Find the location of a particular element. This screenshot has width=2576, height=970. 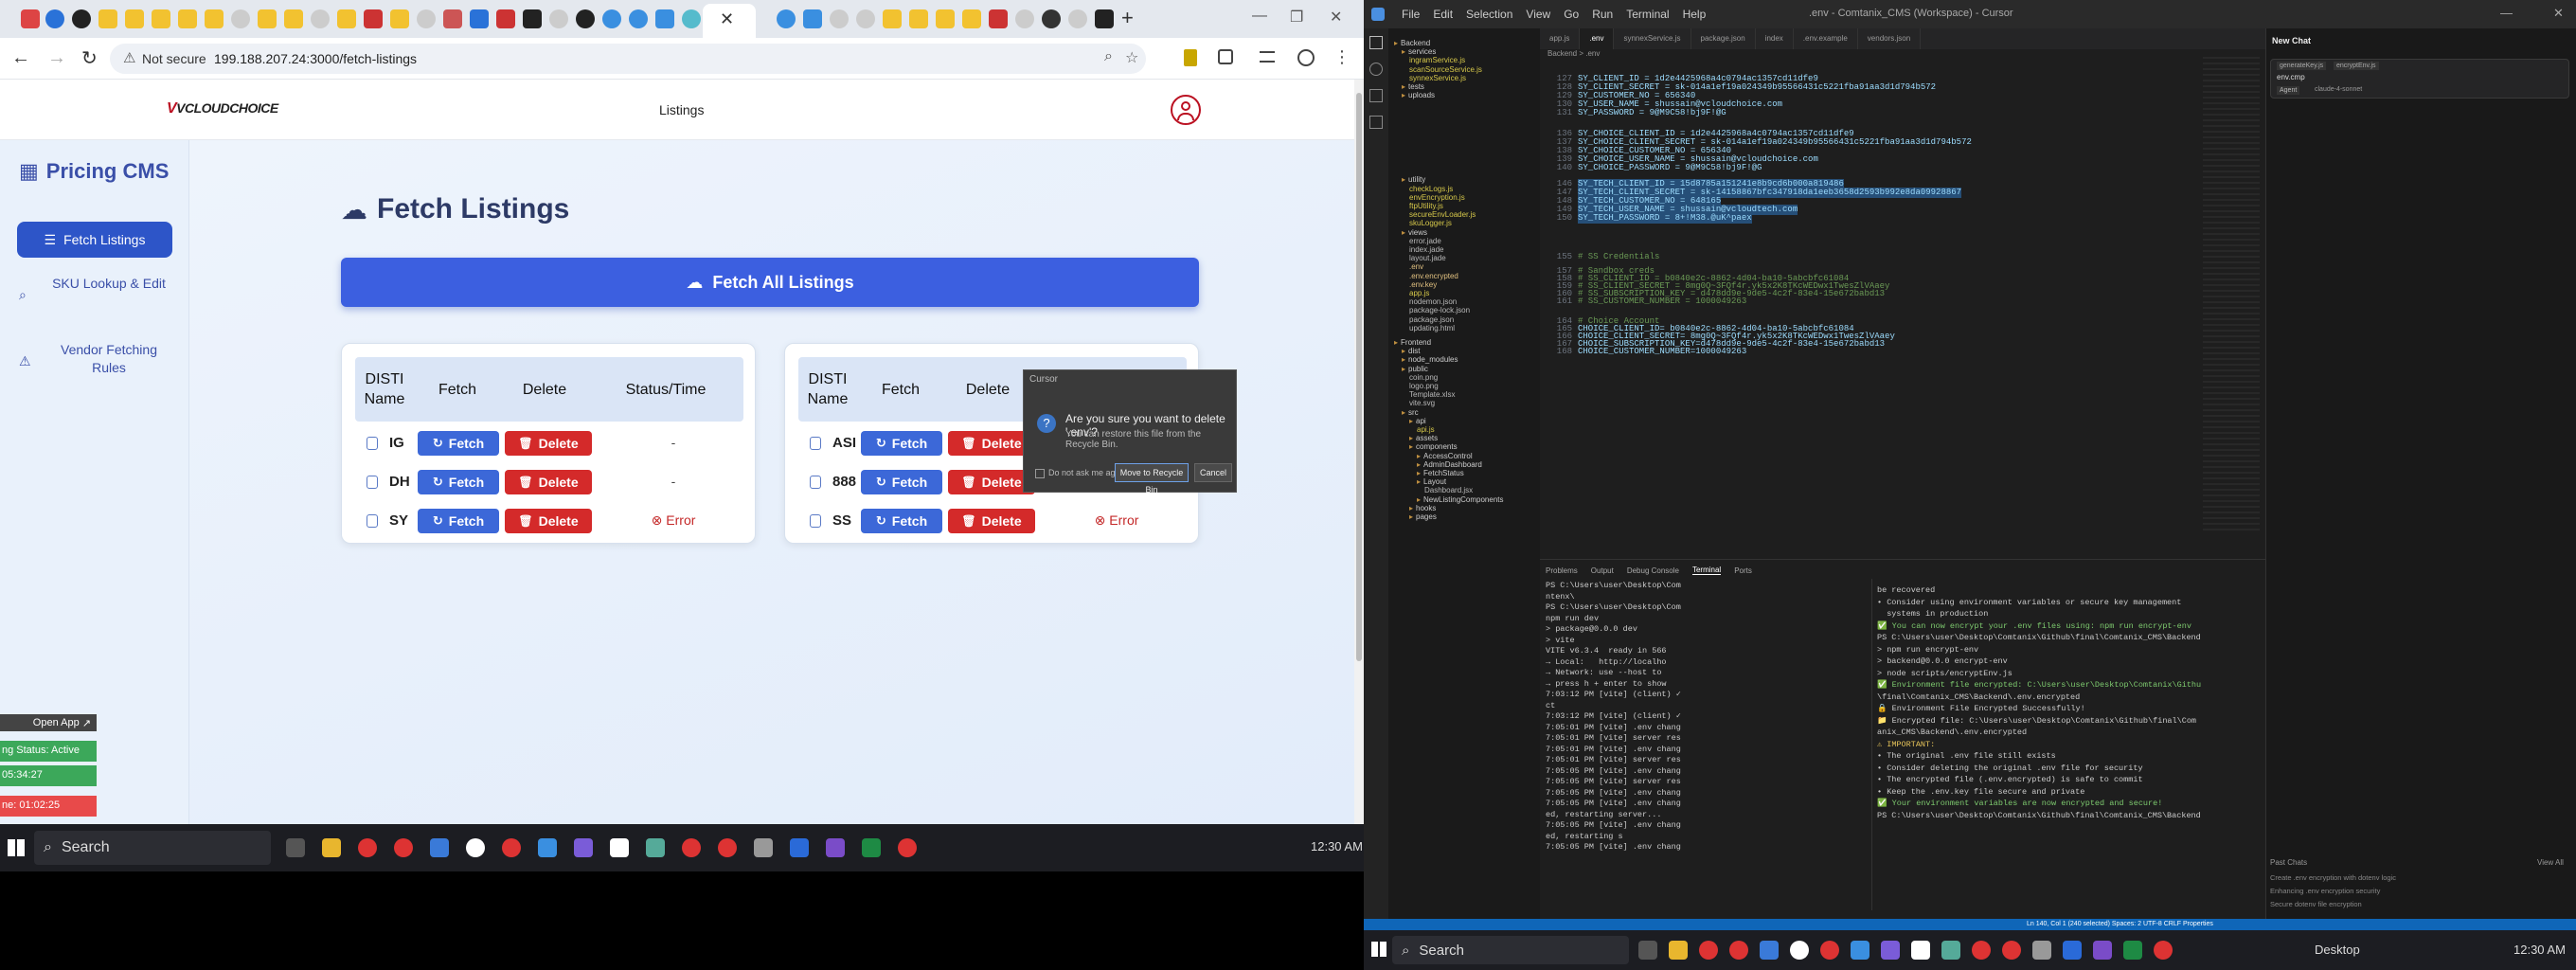

not-secure-label: Not secure is located at coordinates (174, 58).